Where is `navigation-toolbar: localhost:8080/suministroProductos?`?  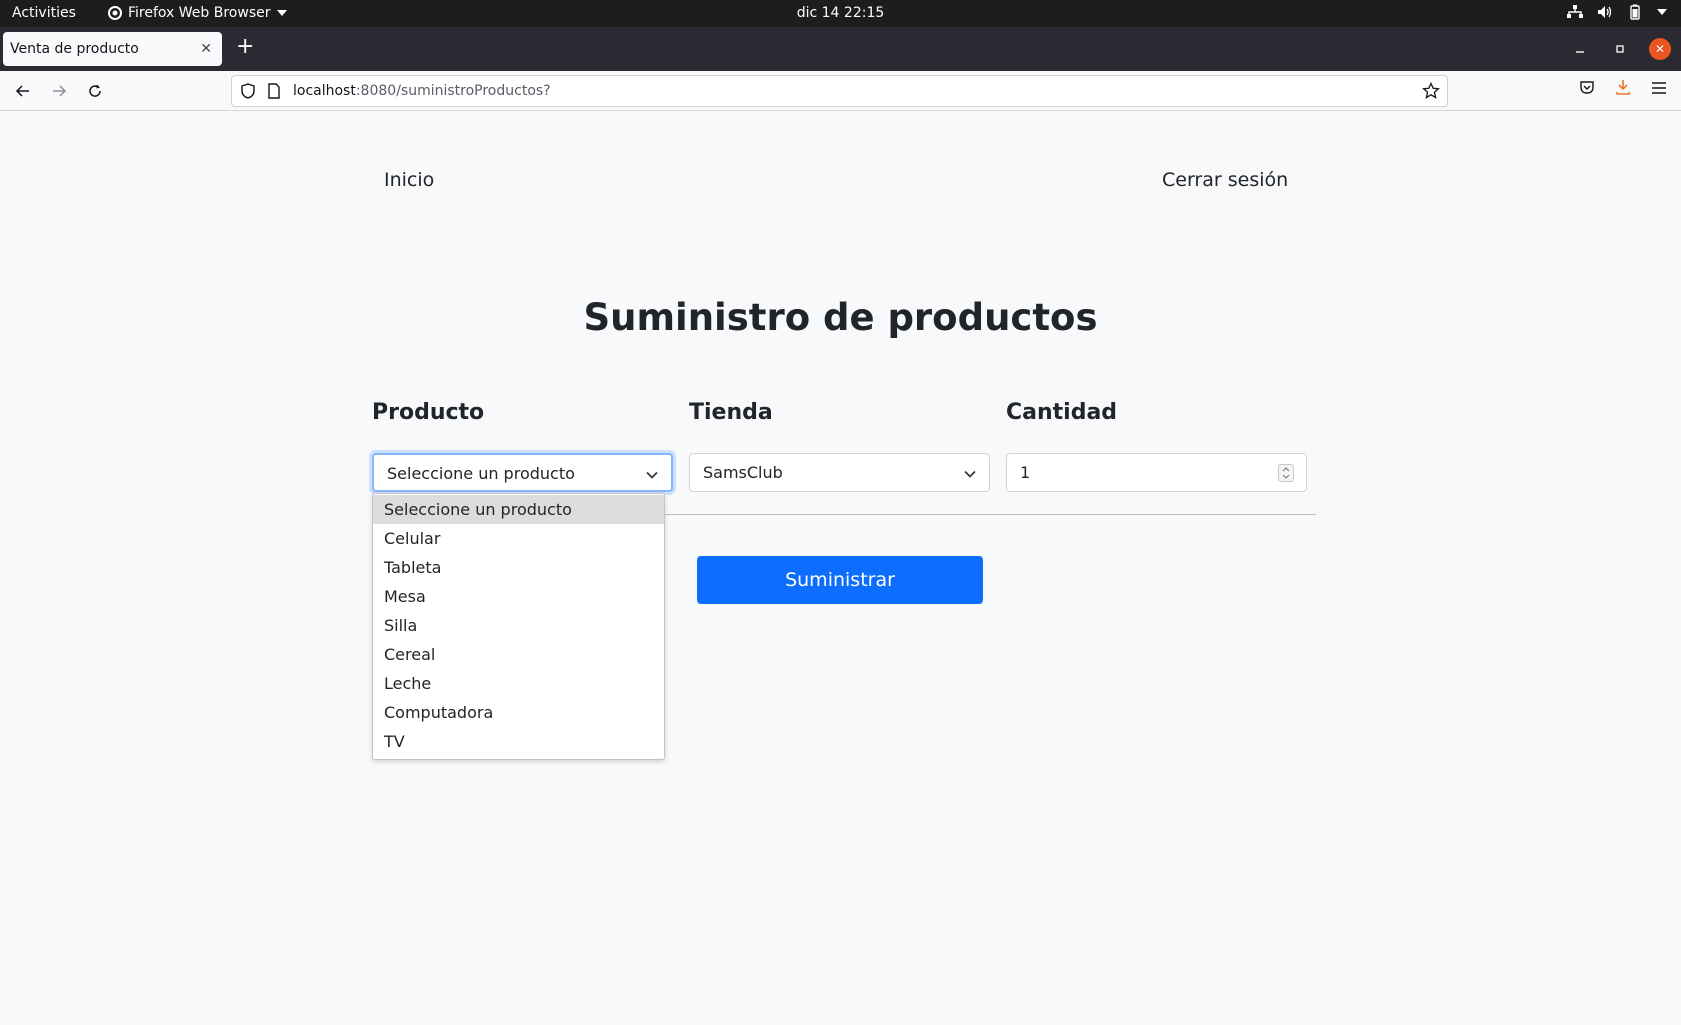 navigation-toolbar: localhost:8080/suministroProductos? is located at coordinates (840, 91).